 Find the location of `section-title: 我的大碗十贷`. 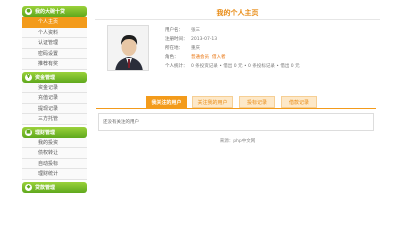

section-title: 我的大碗十贷 is located at coordinates (50, 12).